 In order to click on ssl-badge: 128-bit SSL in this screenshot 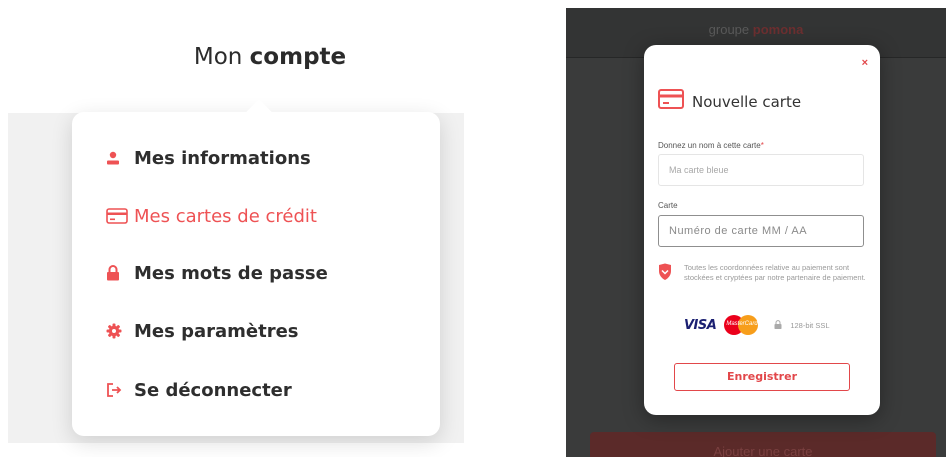, I will do `click(802, 325)`.